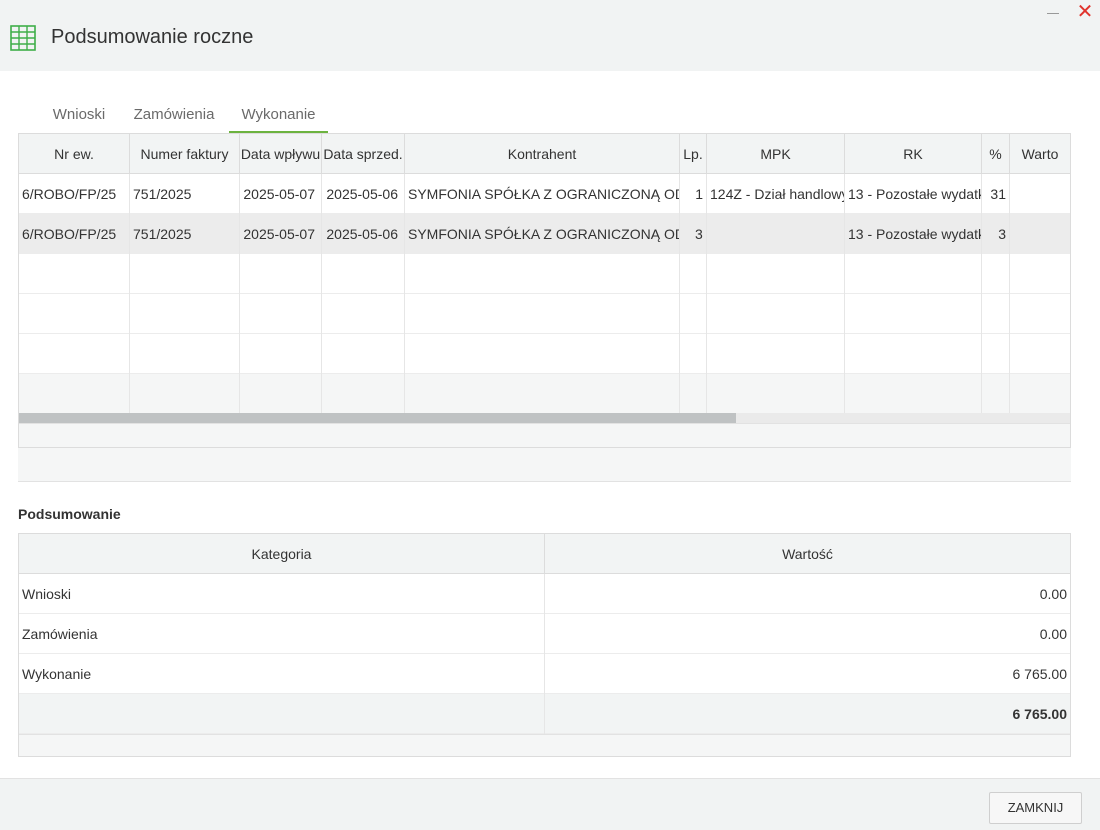 The width and height of the screenshot is (1100, 830). I want to click on column-header: Kategoria, so click(282, 554).